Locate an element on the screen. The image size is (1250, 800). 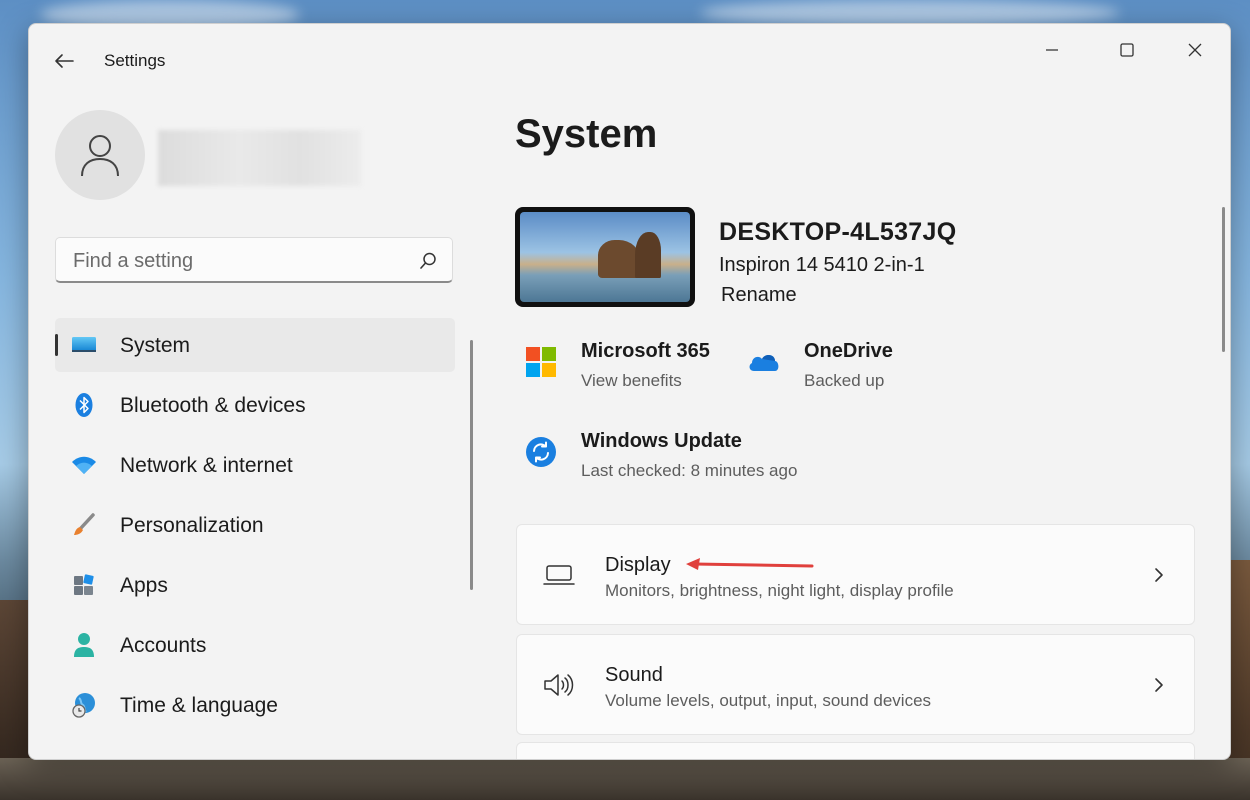
maximize-button is located at coordinates (1127, 50).